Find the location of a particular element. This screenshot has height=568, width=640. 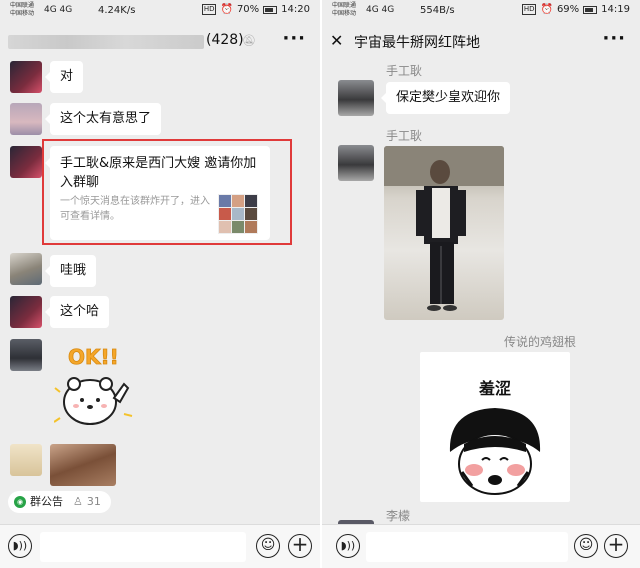

member-count: (428) is located at coordinates (225, 40).